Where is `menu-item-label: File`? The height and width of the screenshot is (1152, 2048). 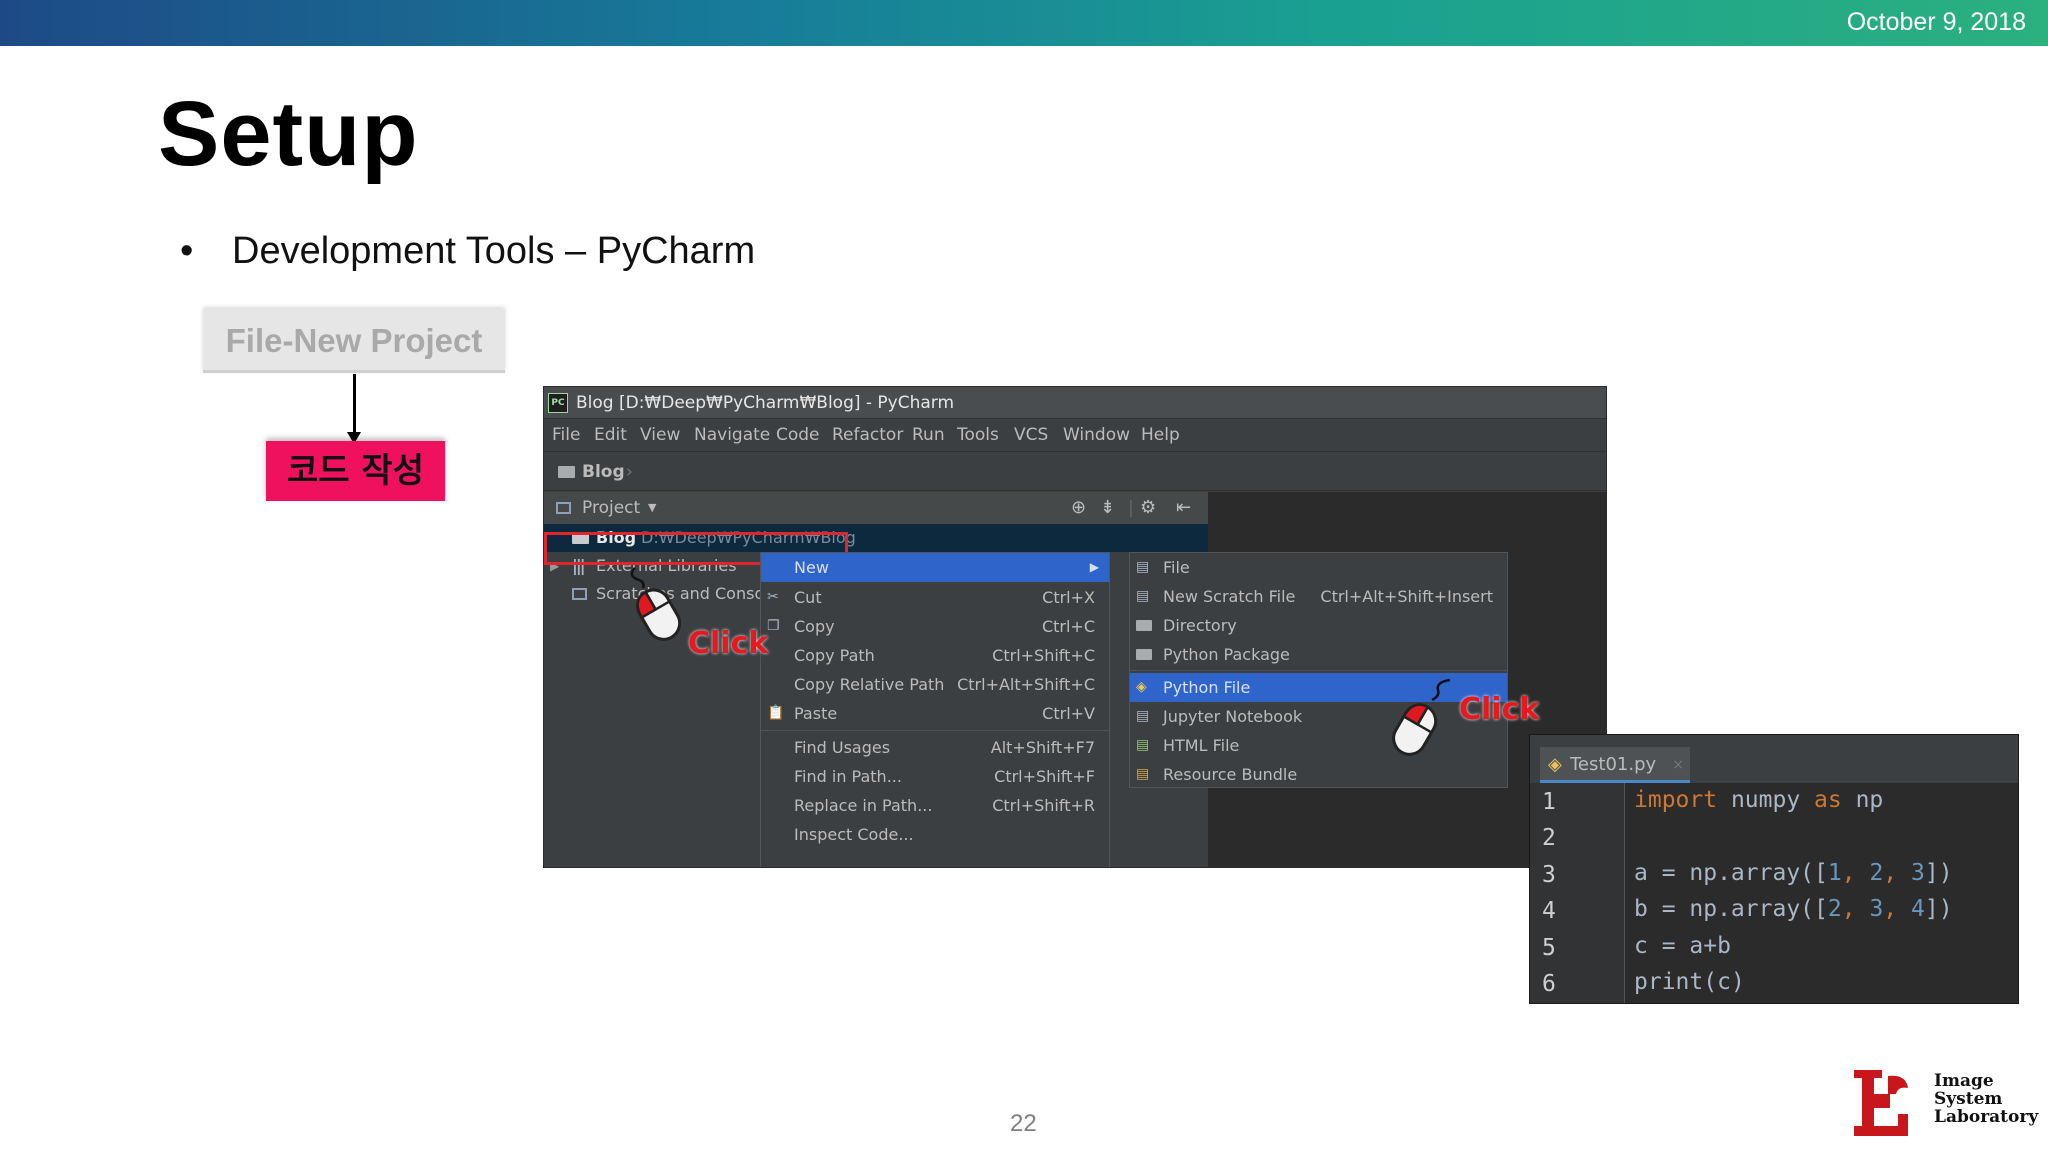 menu-item-label: File is located at coordinates (1176, 567).